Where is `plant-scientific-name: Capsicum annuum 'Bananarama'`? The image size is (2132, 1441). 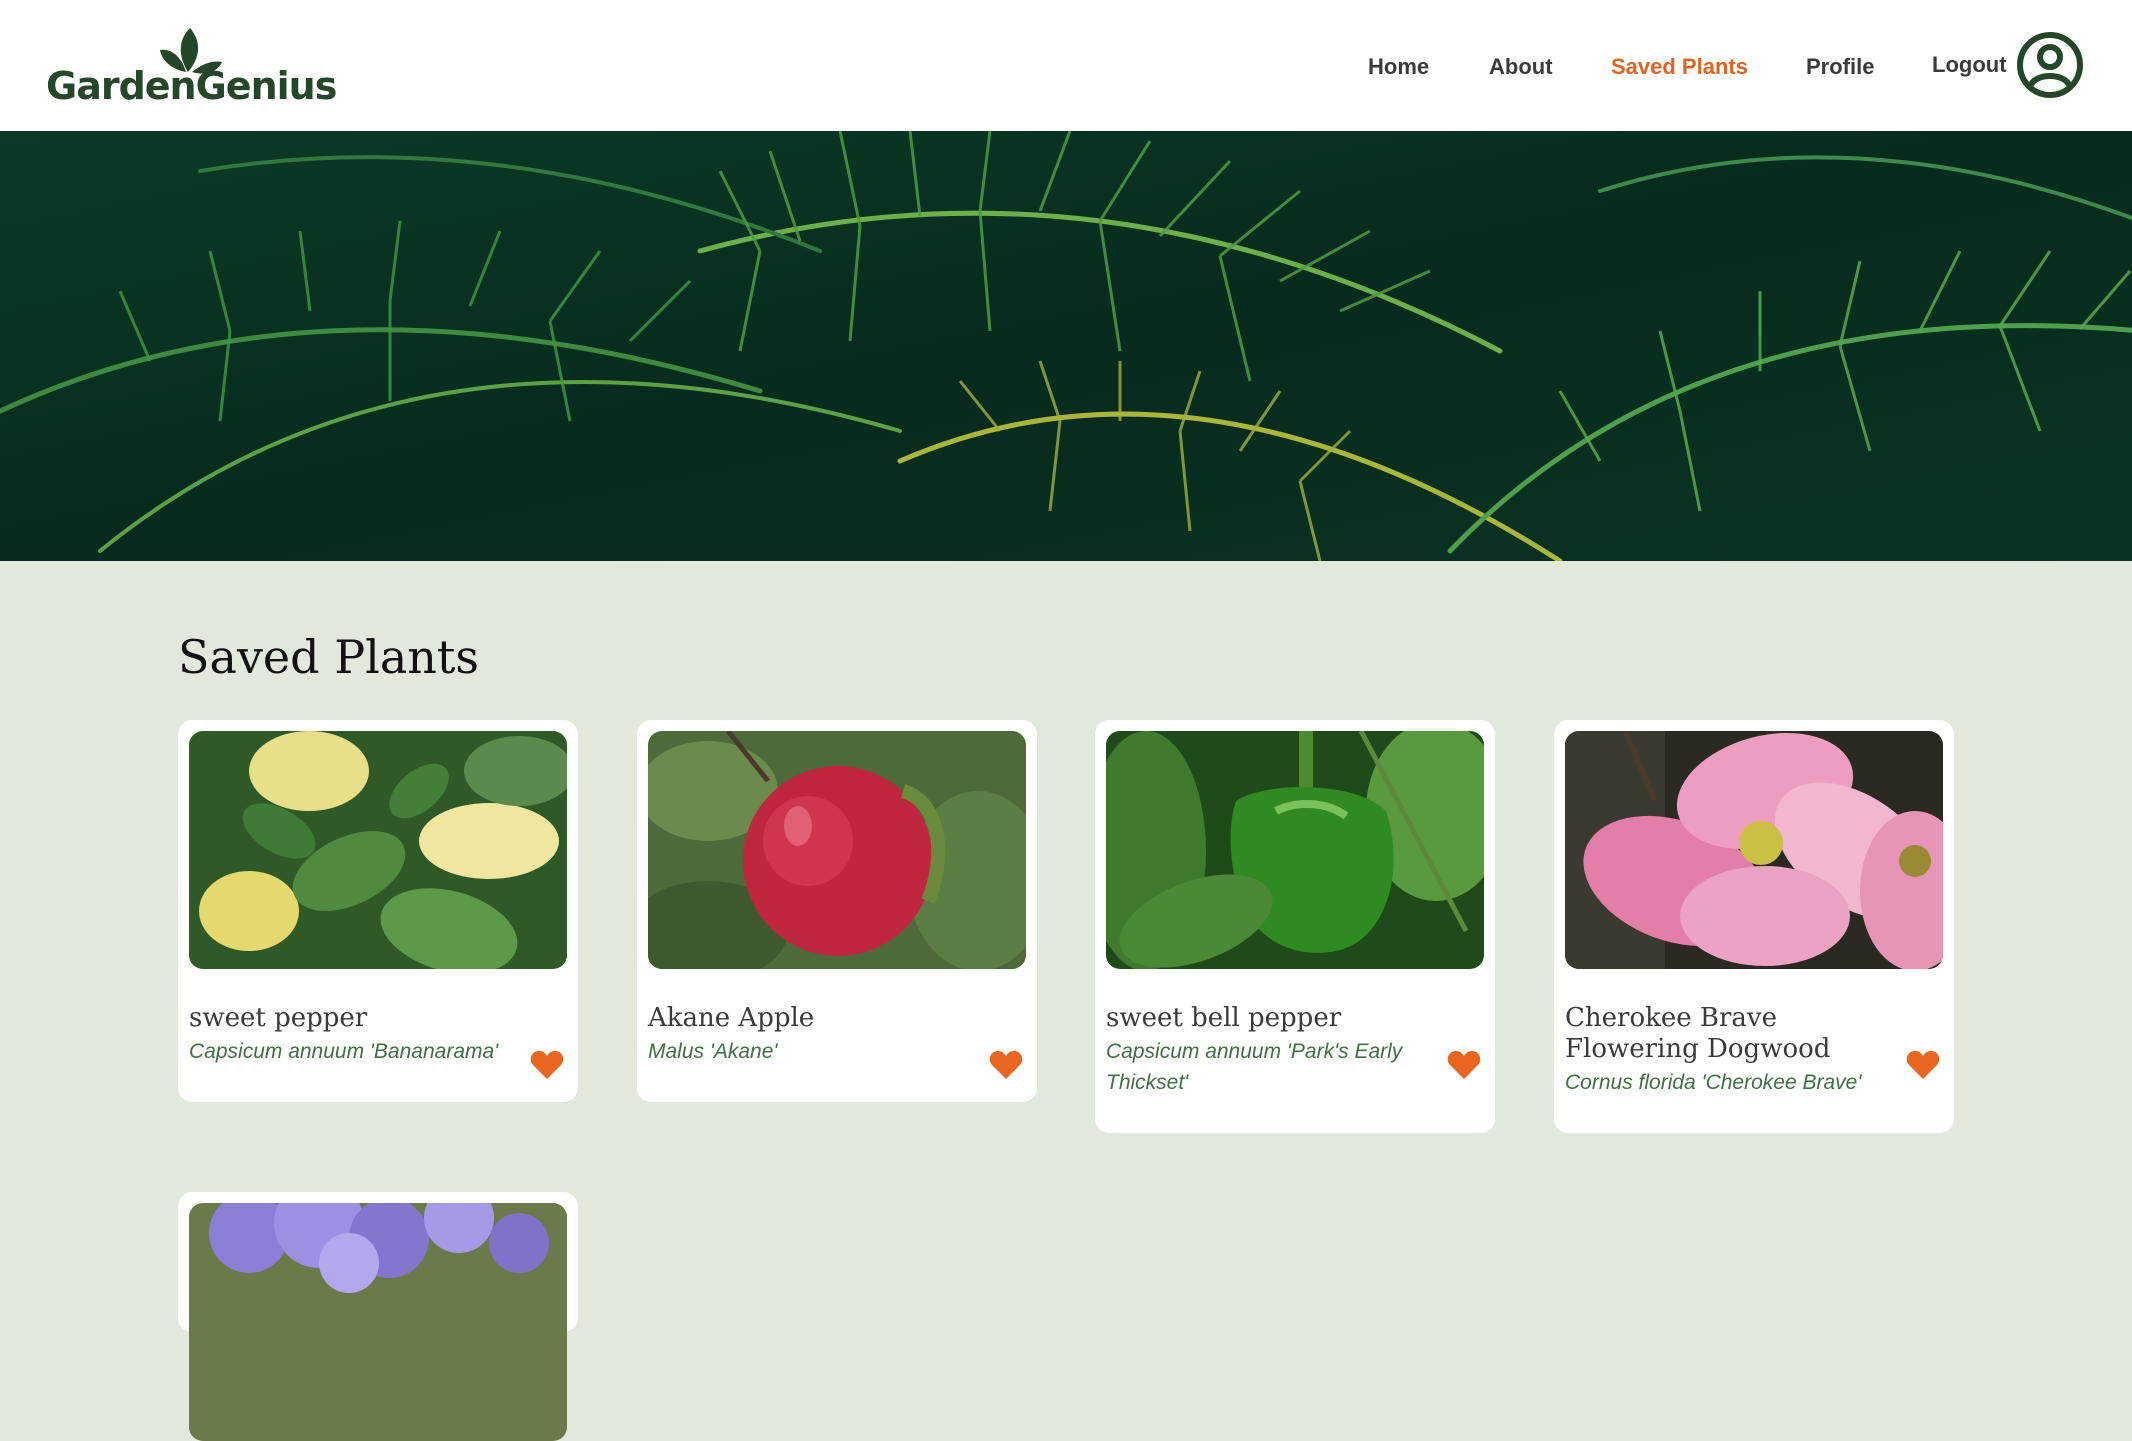 plant-scientific-name: Capsicum annuum 'Bananarama' is located at coordinates (344, 1051).